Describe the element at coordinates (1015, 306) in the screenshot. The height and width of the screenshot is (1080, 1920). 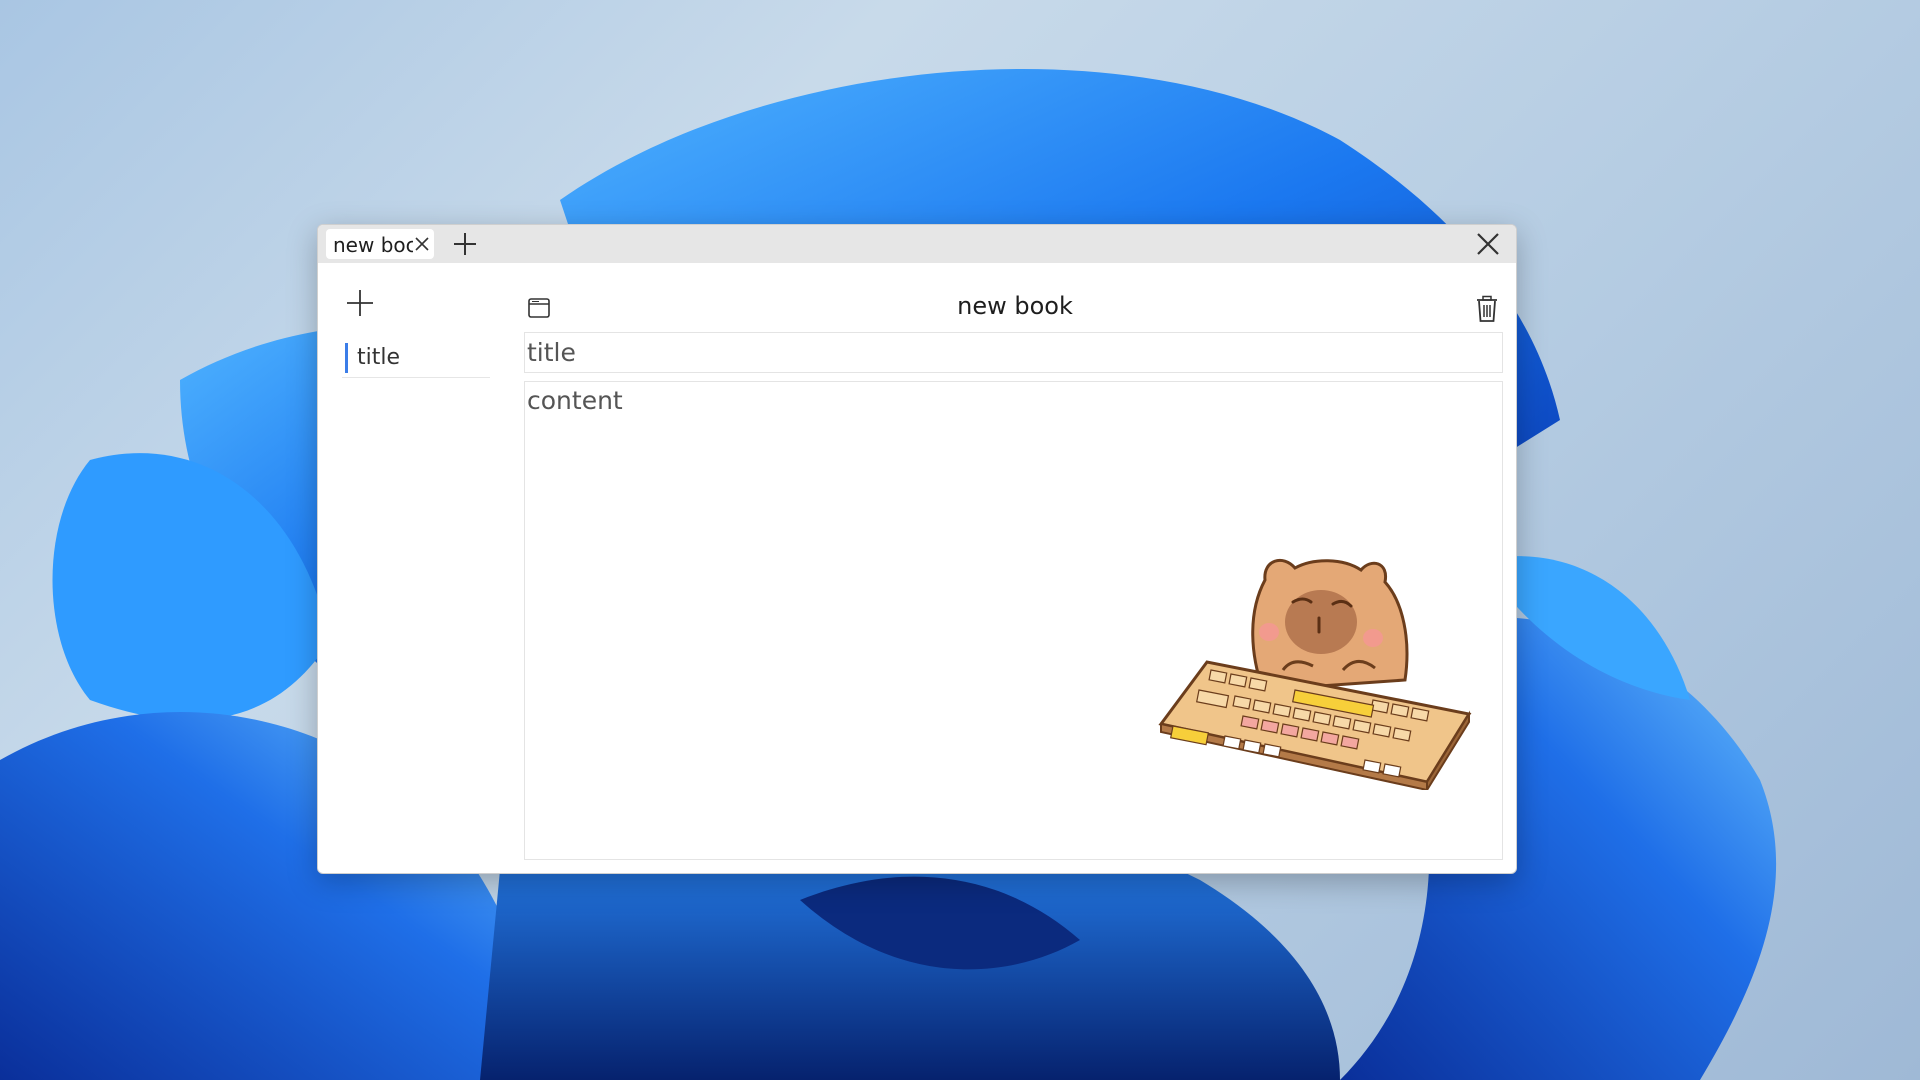
I see `book-title: new book` at that location.